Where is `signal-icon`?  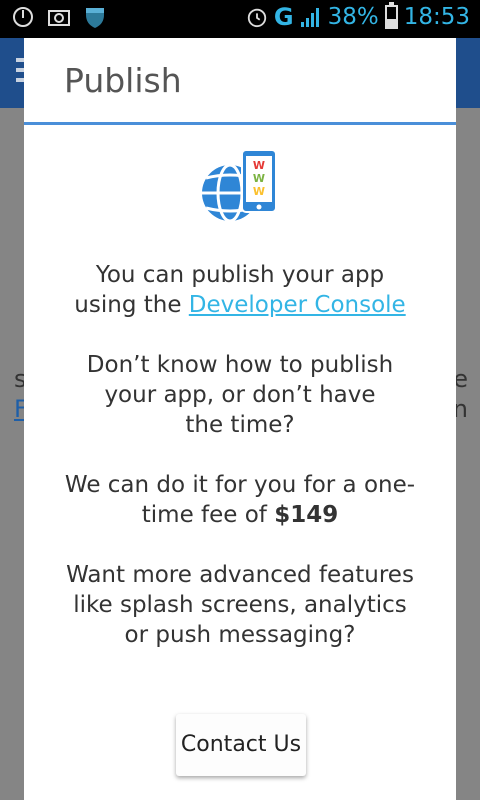 signal-icon is located at coordinates (311, 17).